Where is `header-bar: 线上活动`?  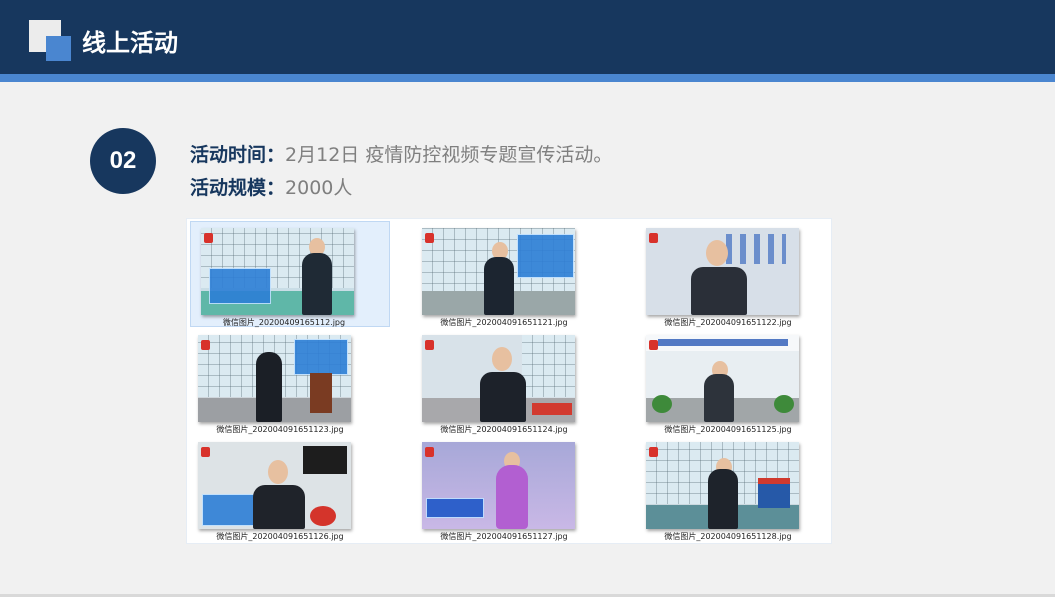 header-bar: 线上活动 is located at coordinates (527, 37).